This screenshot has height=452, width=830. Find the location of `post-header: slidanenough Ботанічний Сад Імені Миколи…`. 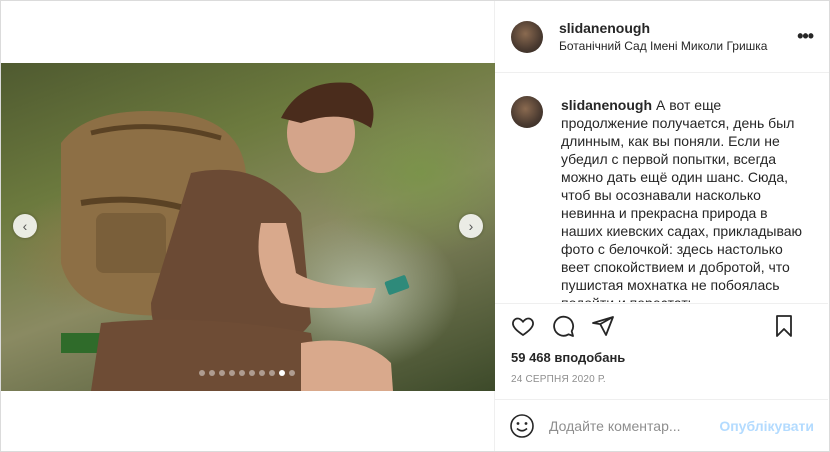

post-header: slidanenough Ботанічний Сад Імені Миколи… is located at coordinates (662, 37).